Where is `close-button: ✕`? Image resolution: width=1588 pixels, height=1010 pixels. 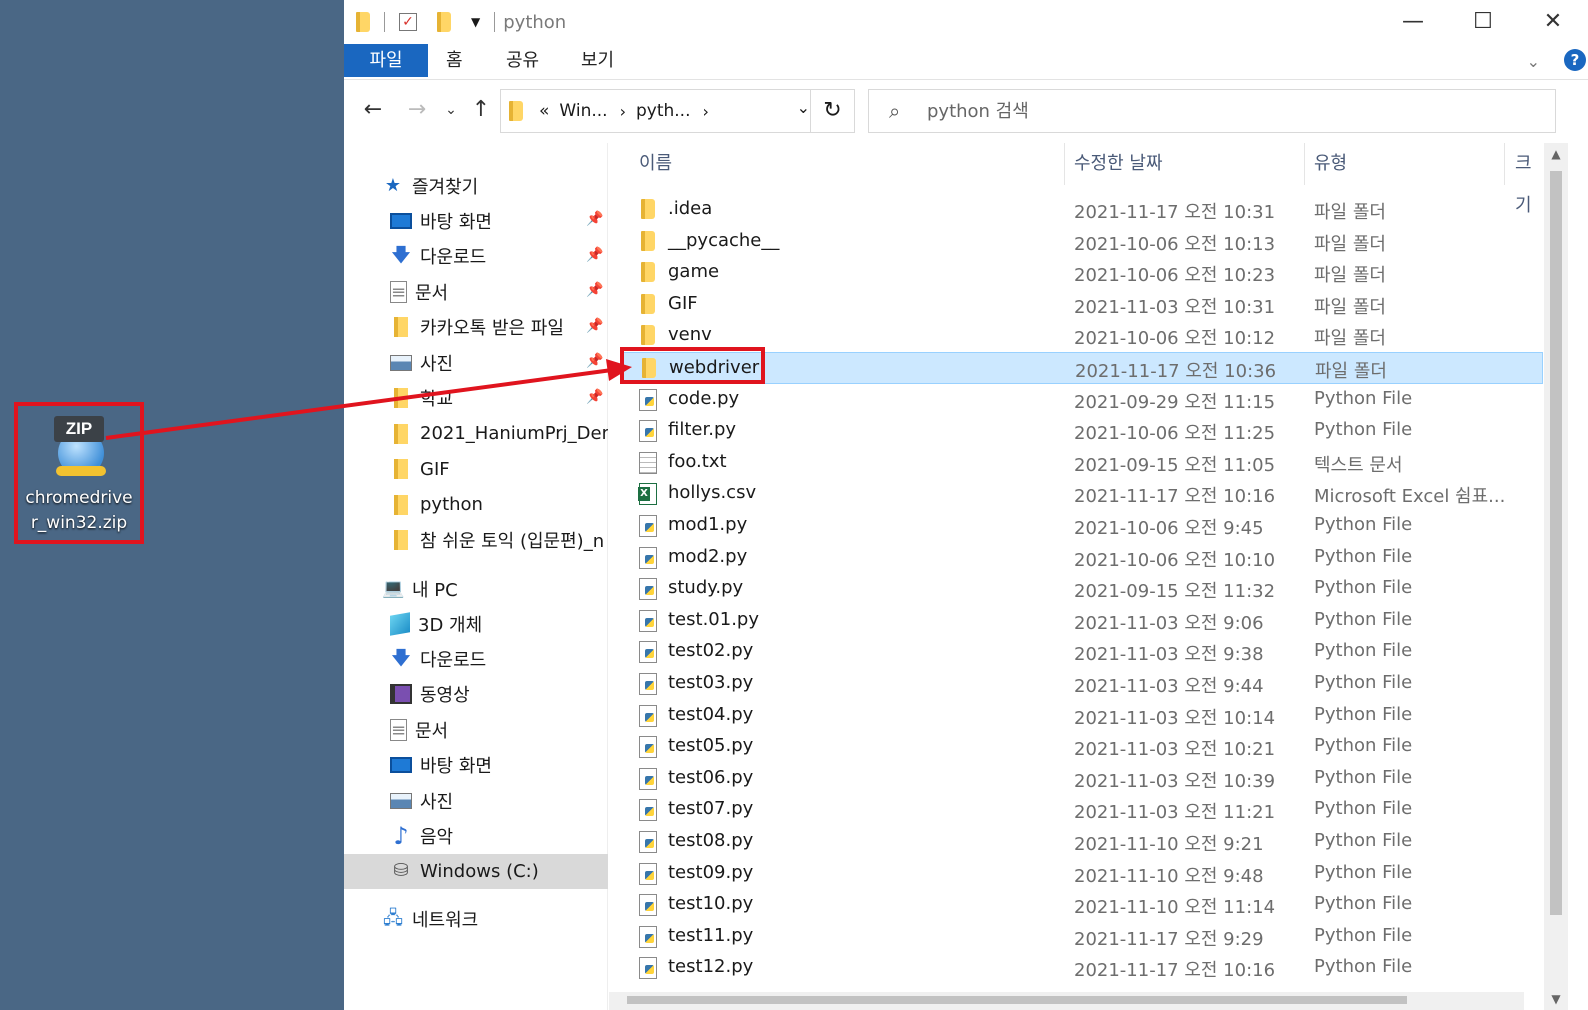
close-button: ✕ is located at coordinates (1553, 22).